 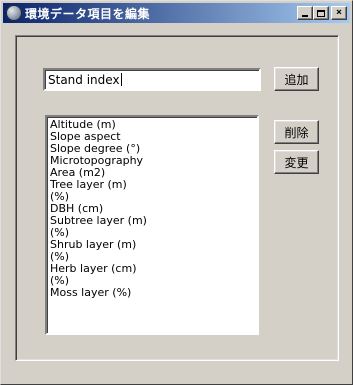 What do you see at coordinates (84, 79) in the screenshot?
I see `item-name-value: Stand index` at bounding box center [84, 79].